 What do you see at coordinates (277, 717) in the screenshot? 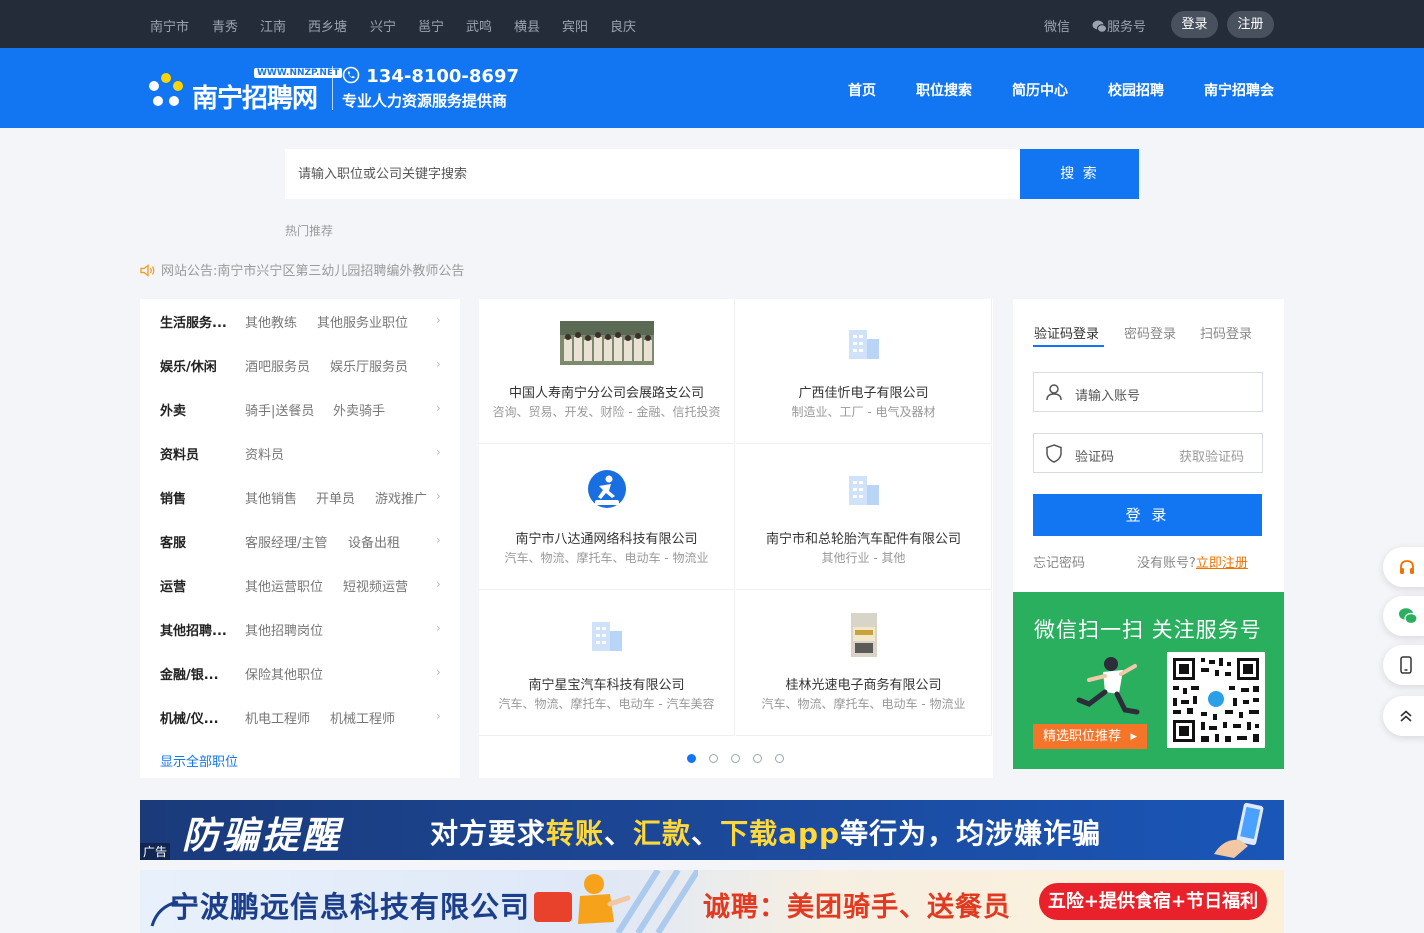
I see `category-sub-link: 机电工程师` at bounding box center [277, 717].